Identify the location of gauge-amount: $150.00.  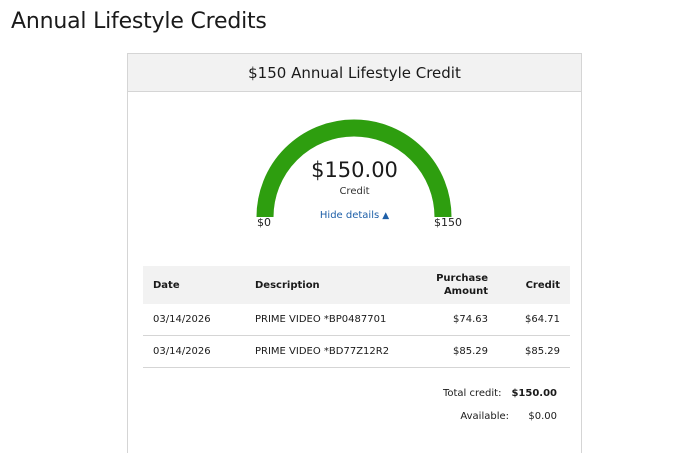
(354, 170).